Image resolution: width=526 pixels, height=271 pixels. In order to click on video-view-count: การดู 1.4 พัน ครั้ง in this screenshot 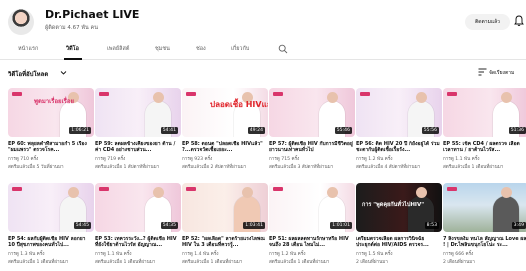, I will do `click(200, 254)`.